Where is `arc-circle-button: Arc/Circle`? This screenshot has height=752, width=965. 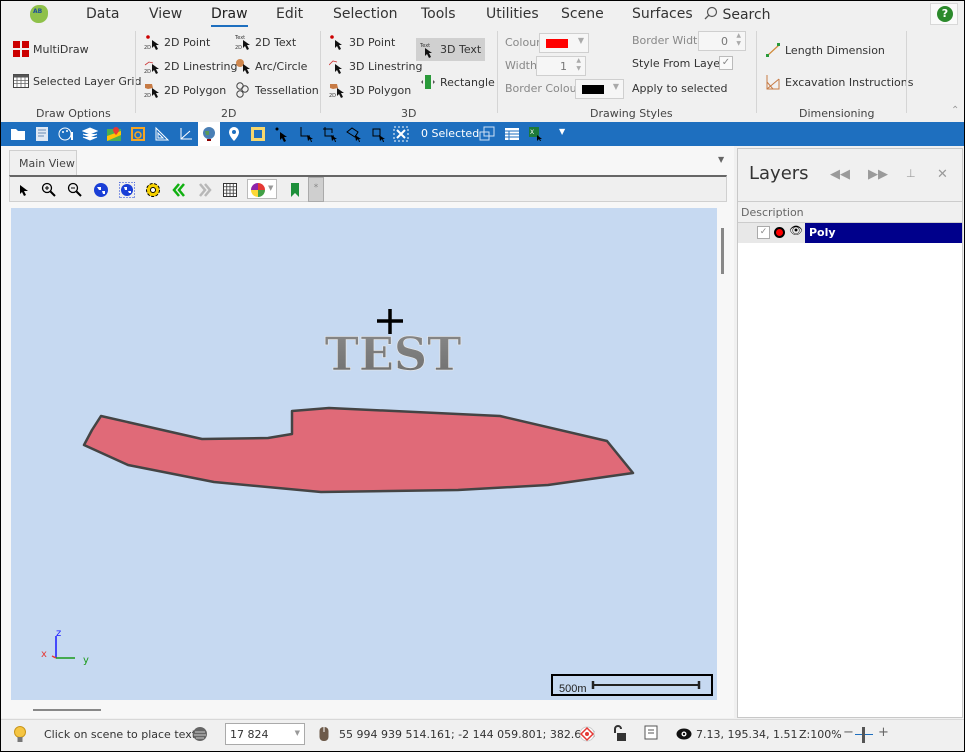
arc-circle-button: Arc/Circle is located at coordinates (271, 66).